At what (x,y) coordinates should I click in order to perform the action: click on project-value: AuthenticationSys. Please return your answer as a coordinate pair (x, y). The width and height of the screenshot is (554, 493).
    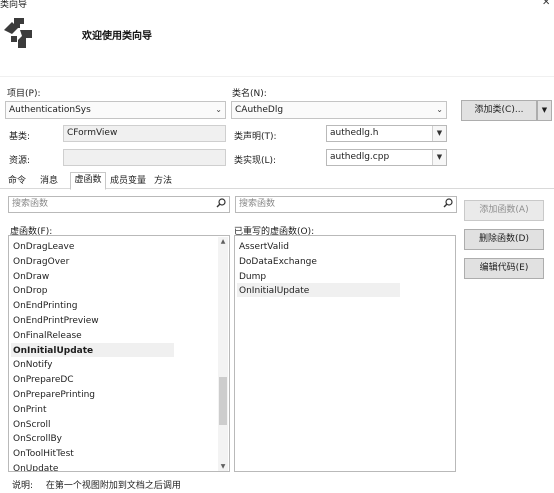
    Looking at the image, I should click on (50, 110).